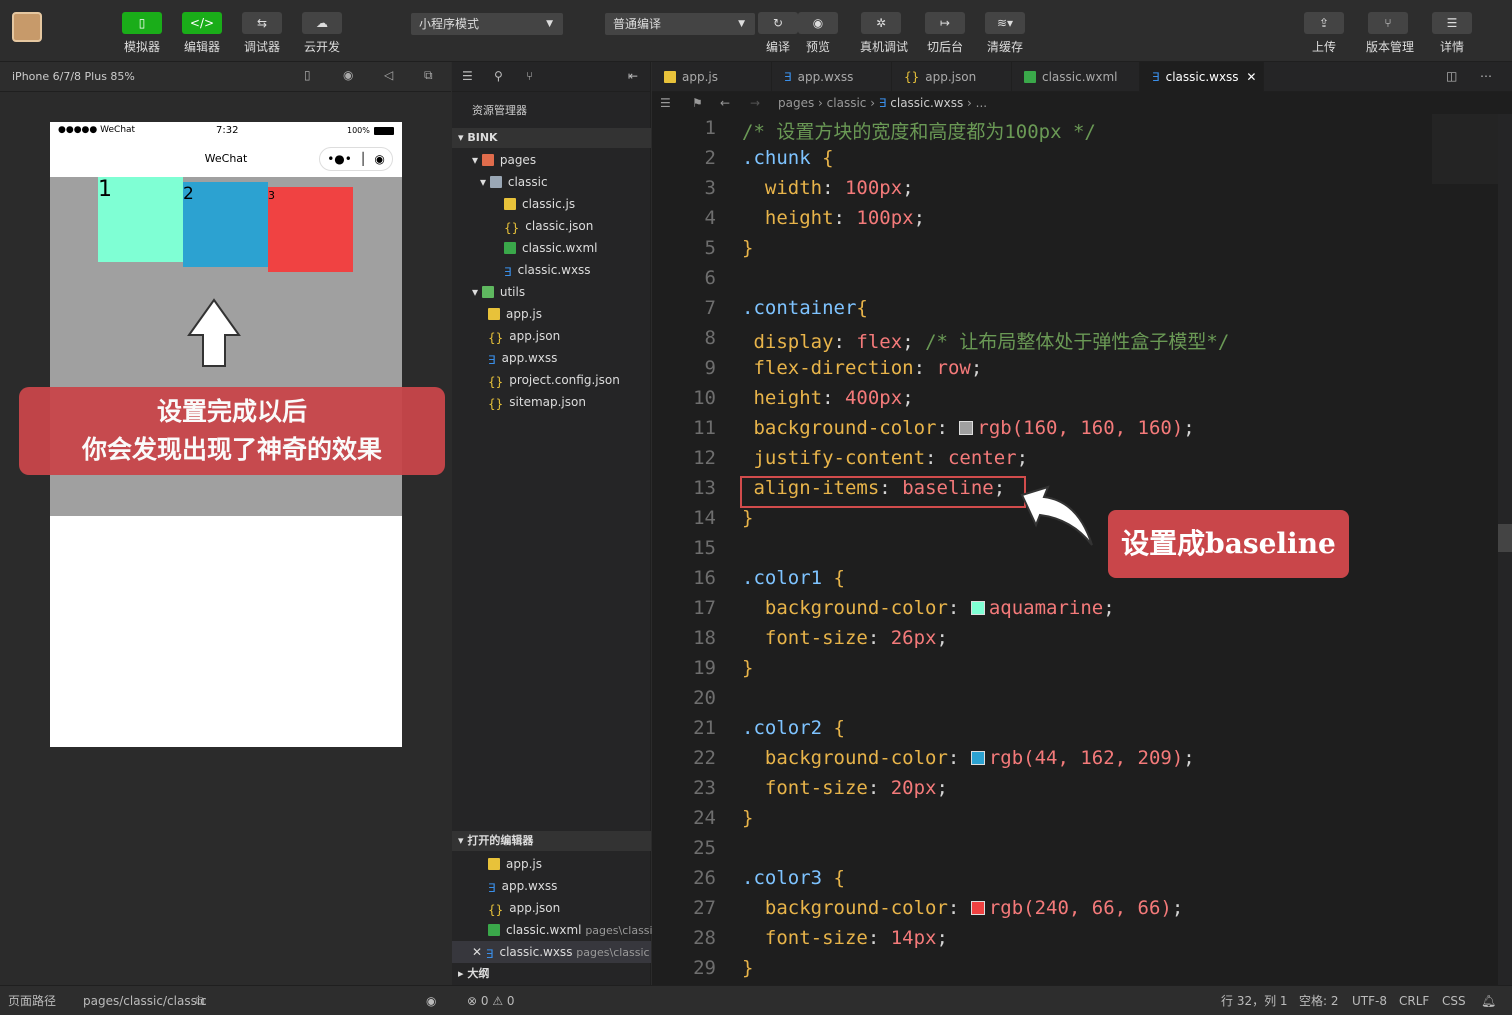 Image resolution: width=1512 pixels, height=1015 pixels. I want to click on scrollbar, so click(1505, 549).